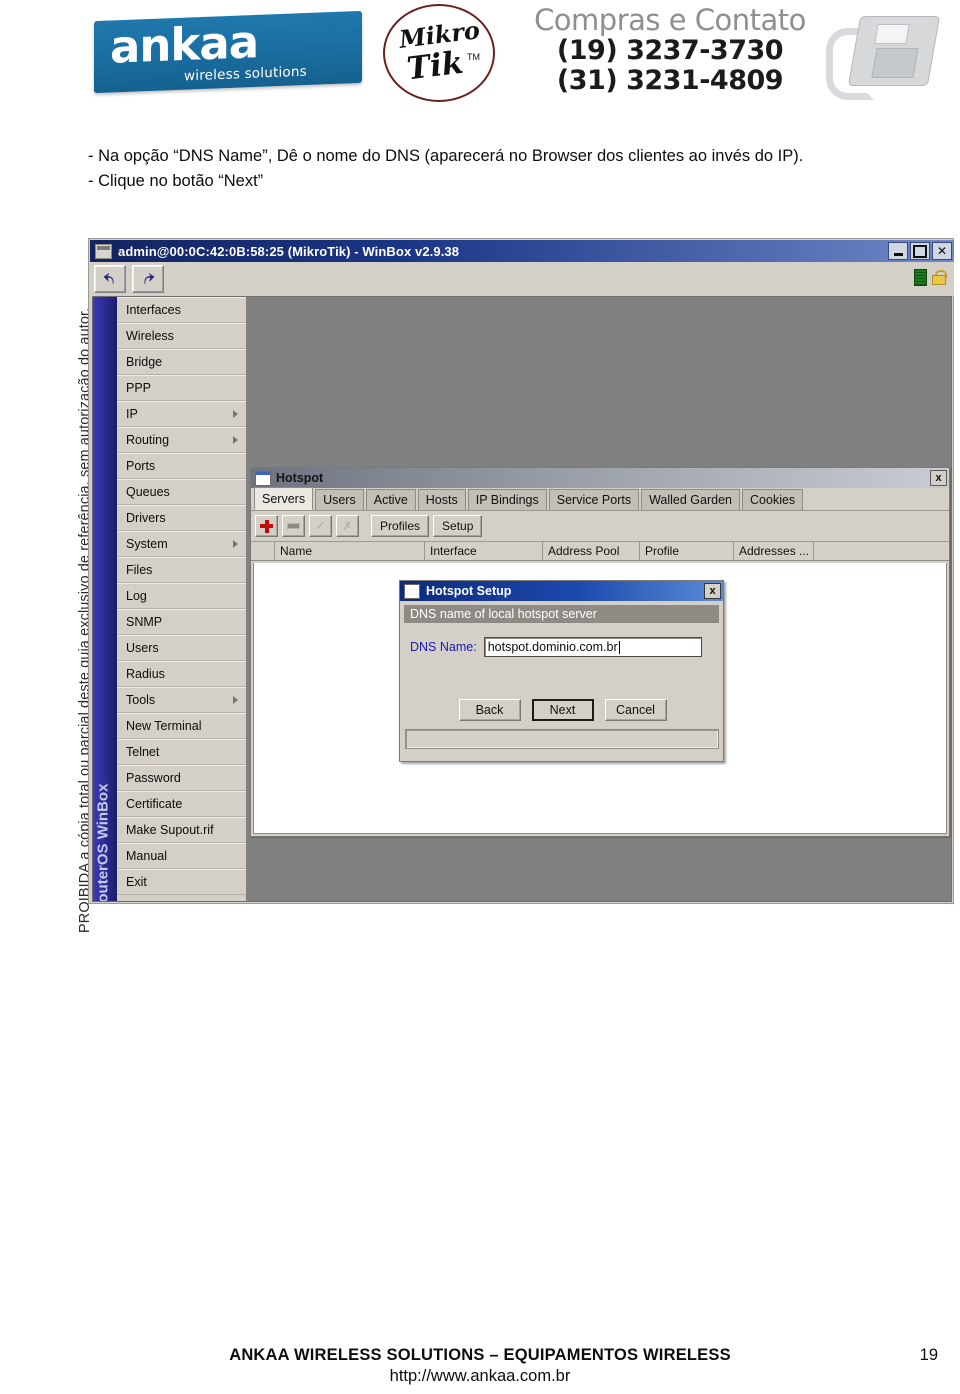 Image resolution: width=960 pixels, height=1394 pixels. I want to click on tab-hosts: Hosts, so click(441, 499).